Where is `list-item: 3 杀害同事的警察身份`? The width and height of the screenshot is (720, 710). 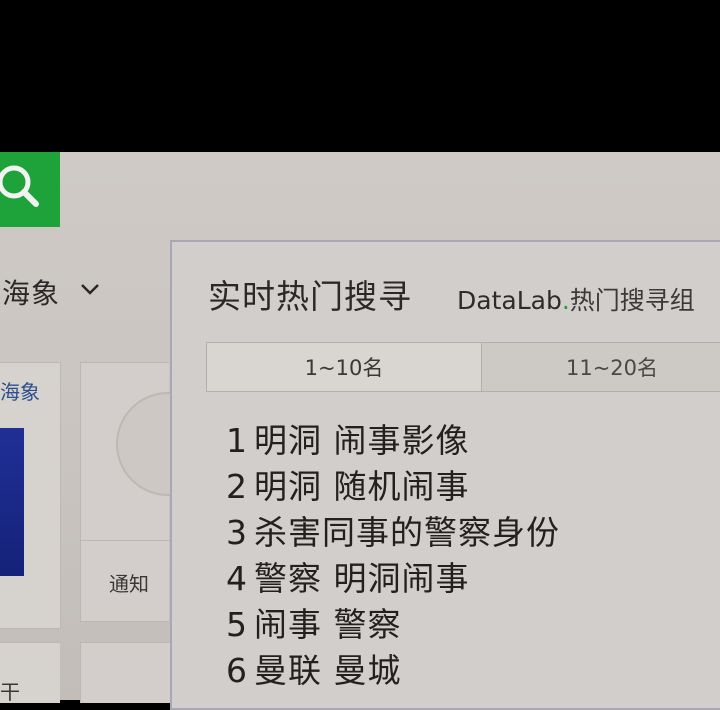
list-item: 3 杀害同事的警察身份 is located at coordinates (393, 533).